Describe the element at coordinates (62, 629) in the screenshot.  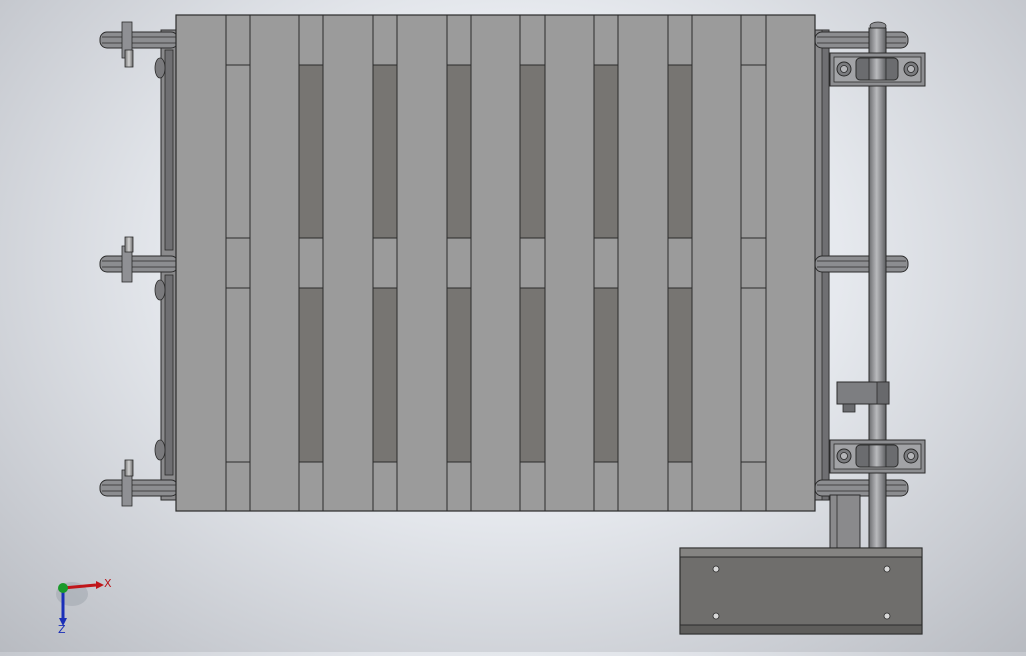
I see `z-axis-label: Z` at that location.